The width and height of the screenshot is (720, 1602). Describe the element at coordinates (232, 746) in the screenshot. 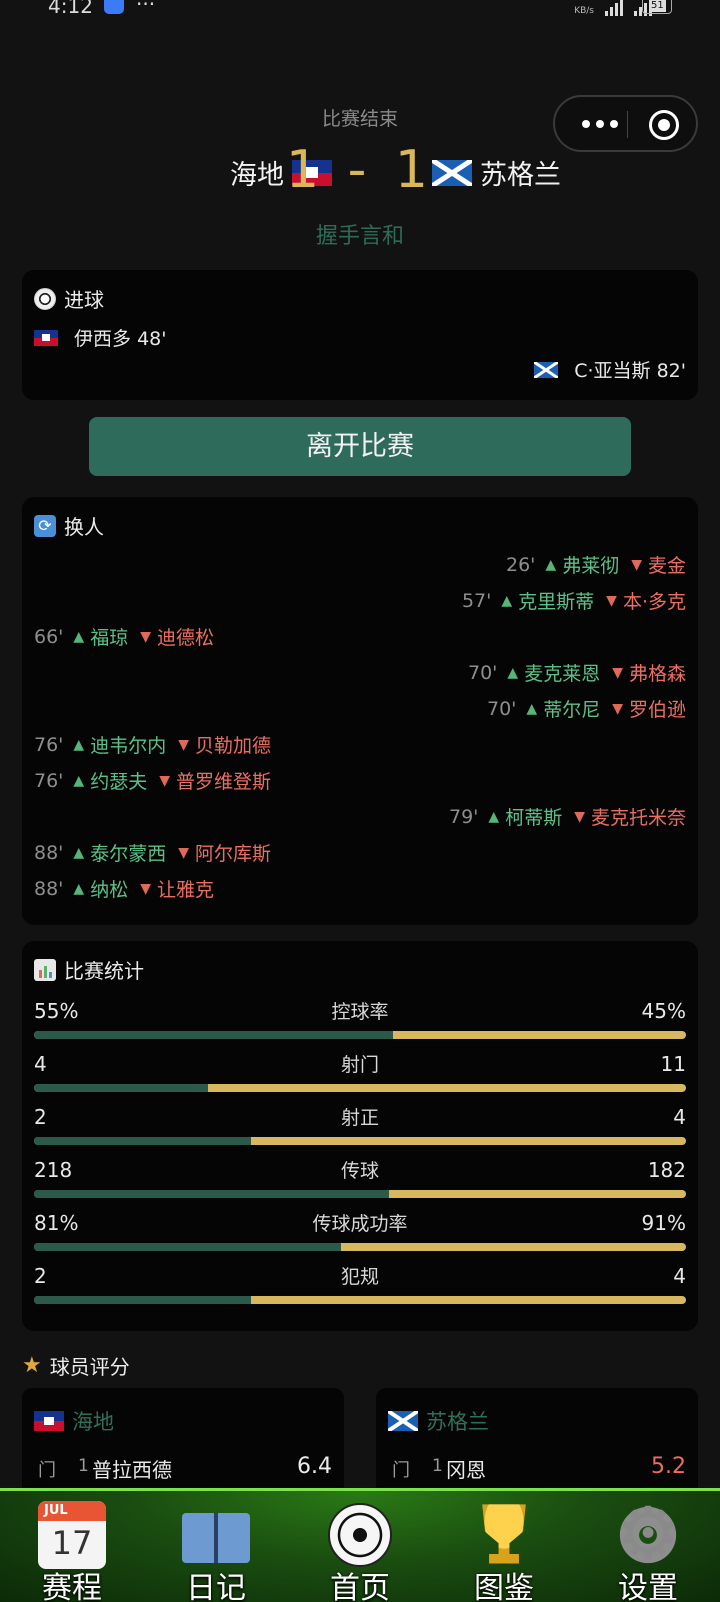

I see `player-out-name: 贝勒加德` at that location.